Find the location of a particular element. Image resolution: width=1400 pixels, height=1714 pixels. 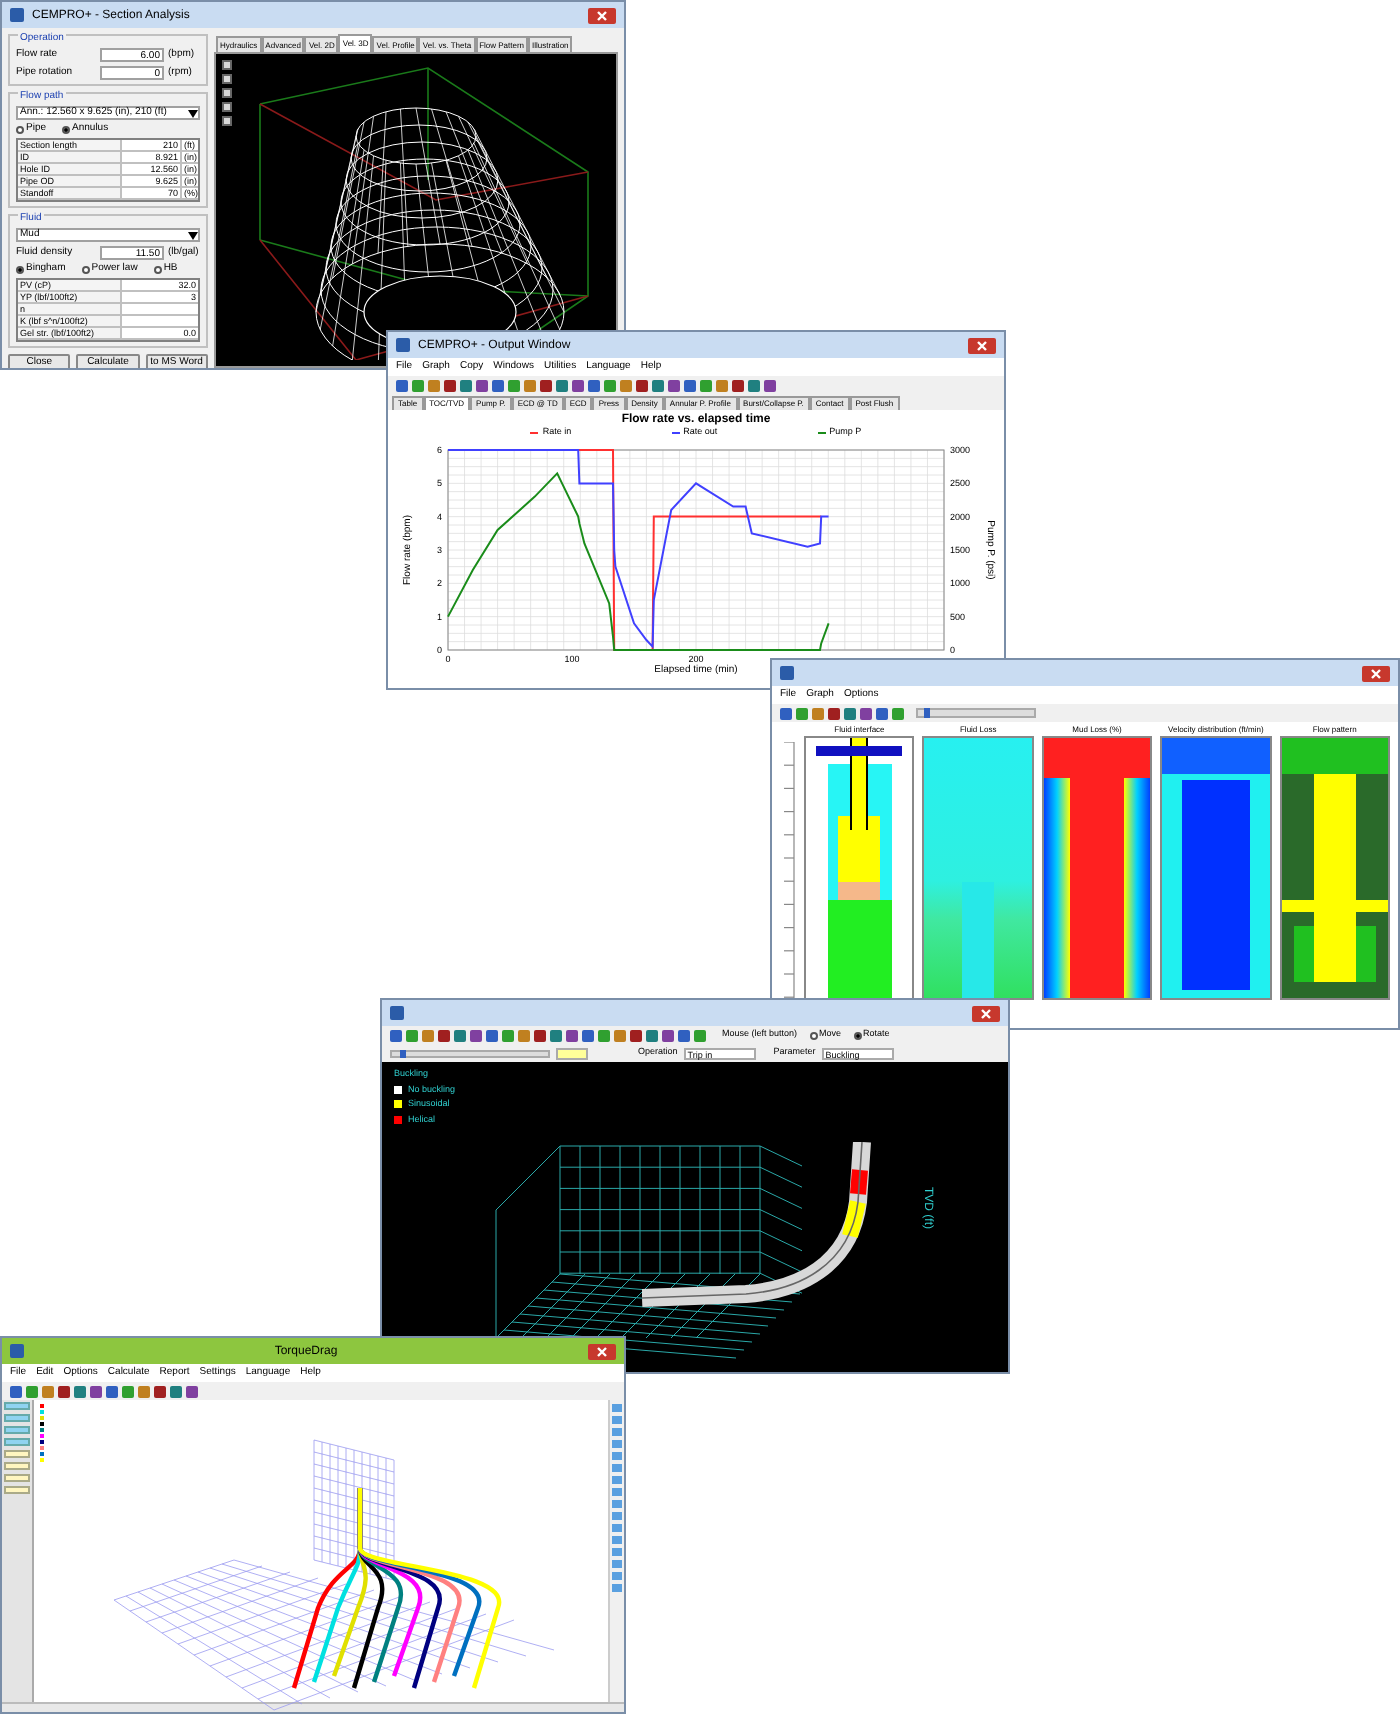

time-slider is located at coordinates (470, 1053).